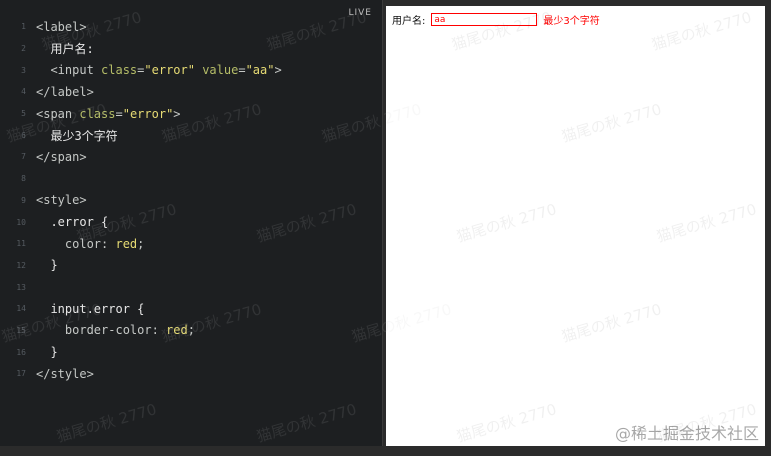  I want to click on preview-row: 用户名: 最少3个字符, so click(496, 19).